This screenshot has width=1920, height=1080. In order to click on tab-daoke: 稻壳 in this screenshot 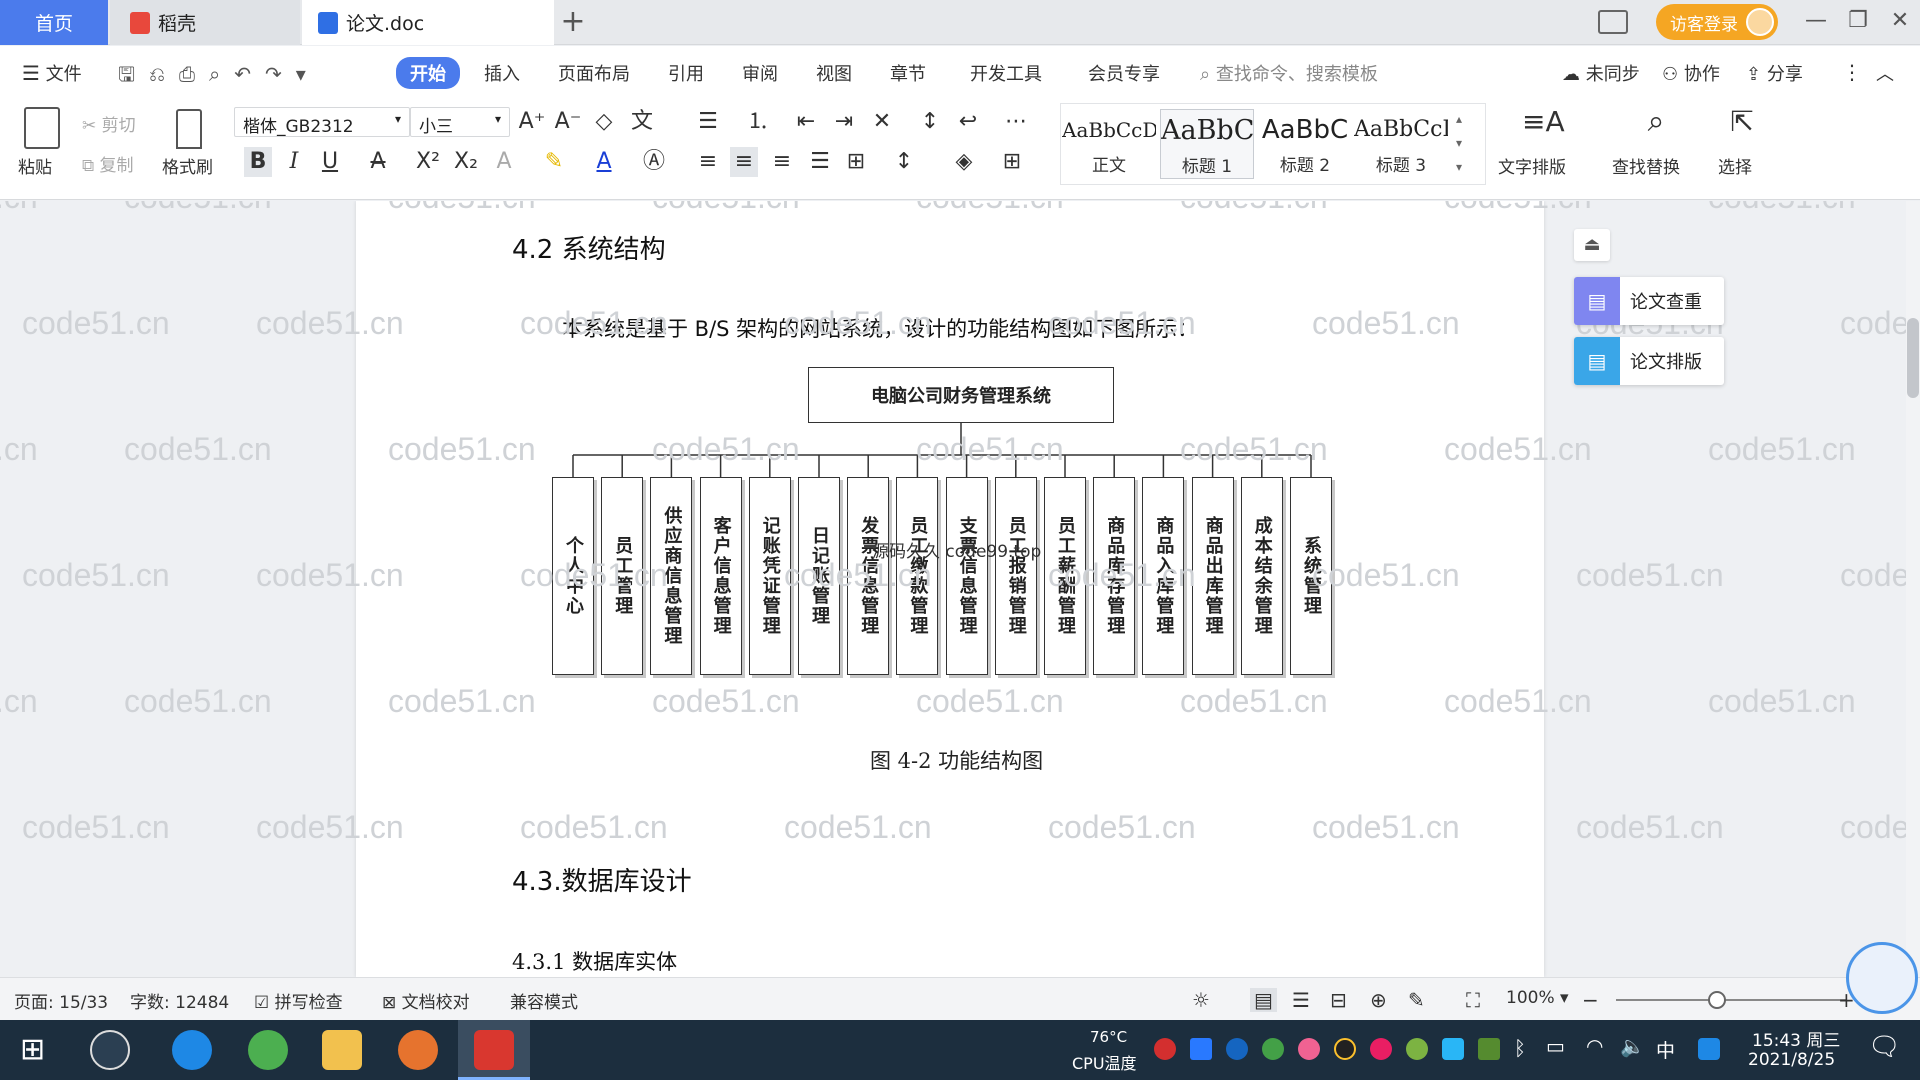, I will do `click(205, 22)`.